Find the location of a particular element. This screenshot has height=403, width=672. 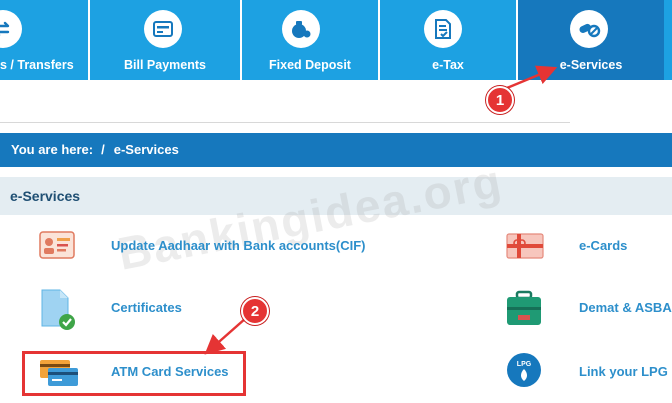

breadcrumb-prefix: You are here: is located at coordinates (52, 149).